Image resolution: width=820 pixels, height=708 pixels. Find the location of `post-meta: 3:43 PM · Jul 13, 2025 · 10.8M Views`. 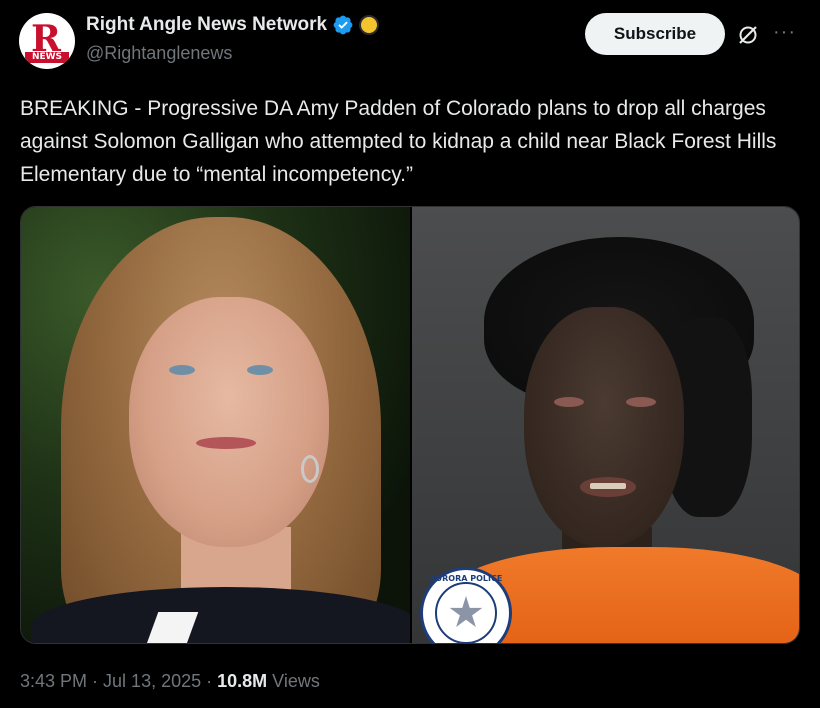

post-meta: 3:43 PM · Jul 13, 2025 · 10.8M Views is located at coordinates (170, 681).